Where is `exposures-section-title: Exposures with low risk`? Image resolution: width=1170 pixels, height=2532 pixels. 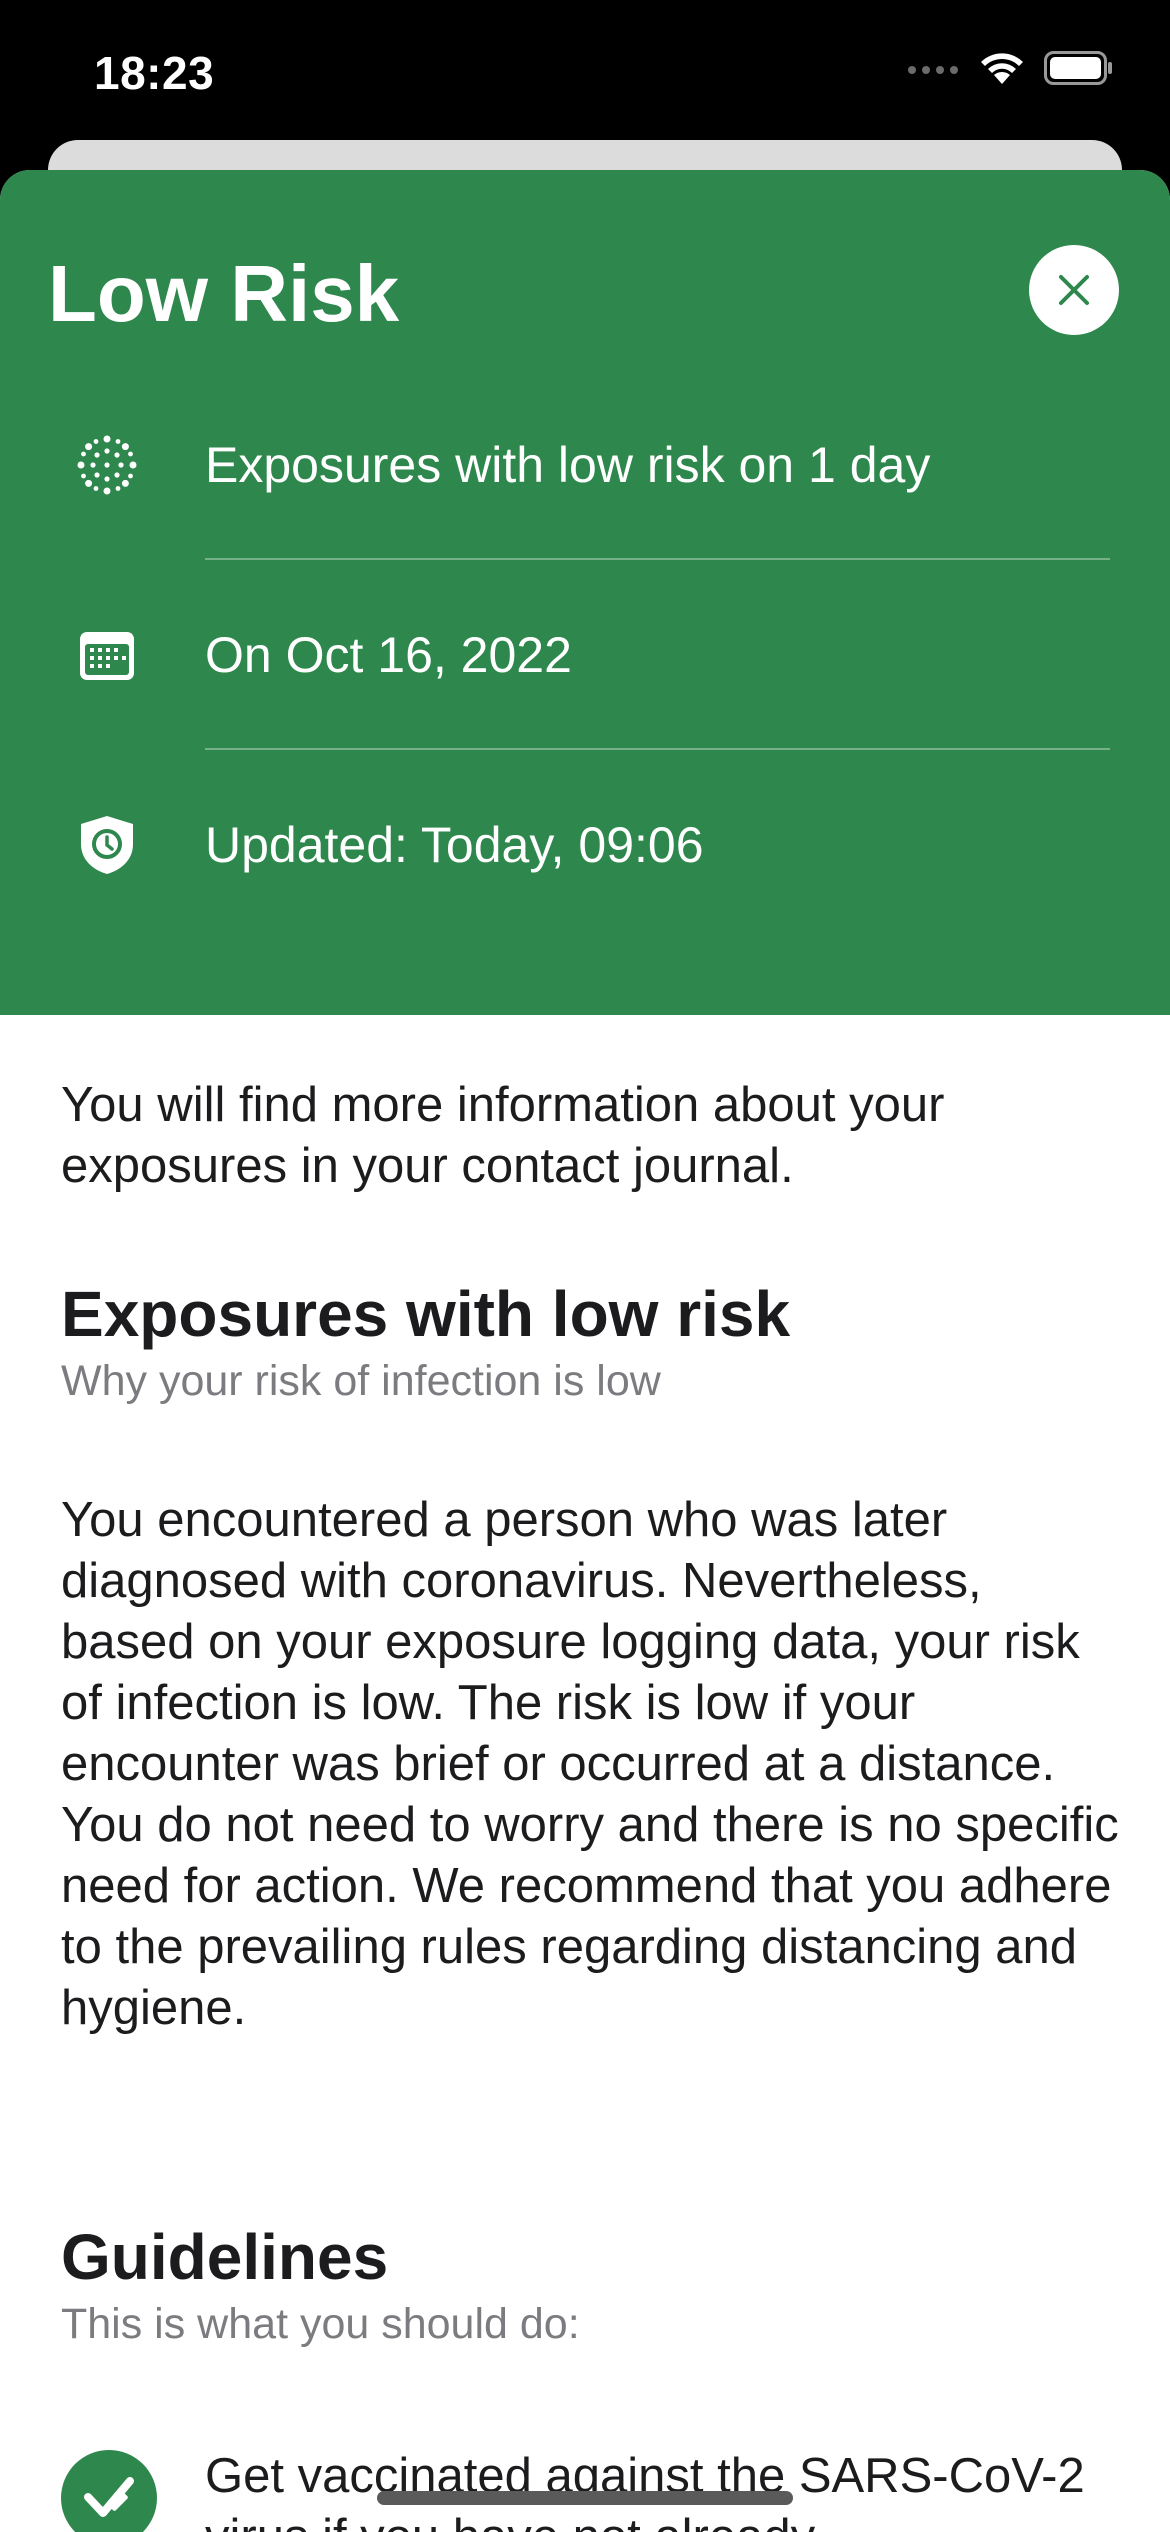
exposures-section-title: Exposures with low risk is located at coordinates (426, 1314).